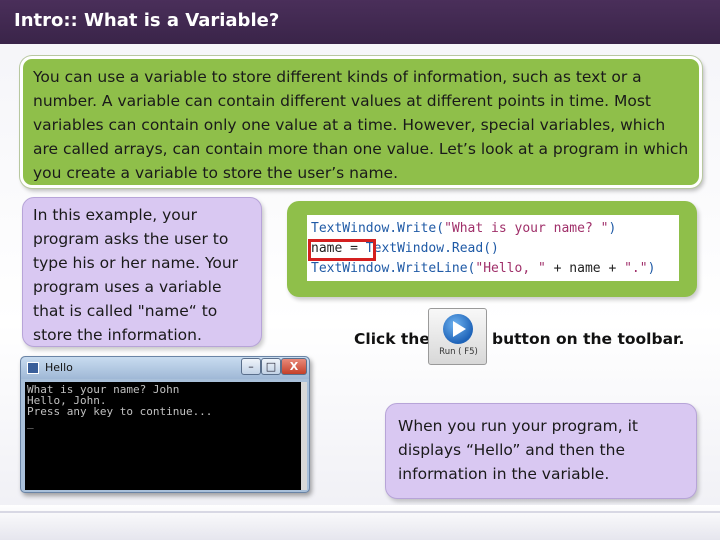  Describe the element at coordinates (458, 352) in the screenshot. I see `run-button-label: Run ( F5)` at that location.